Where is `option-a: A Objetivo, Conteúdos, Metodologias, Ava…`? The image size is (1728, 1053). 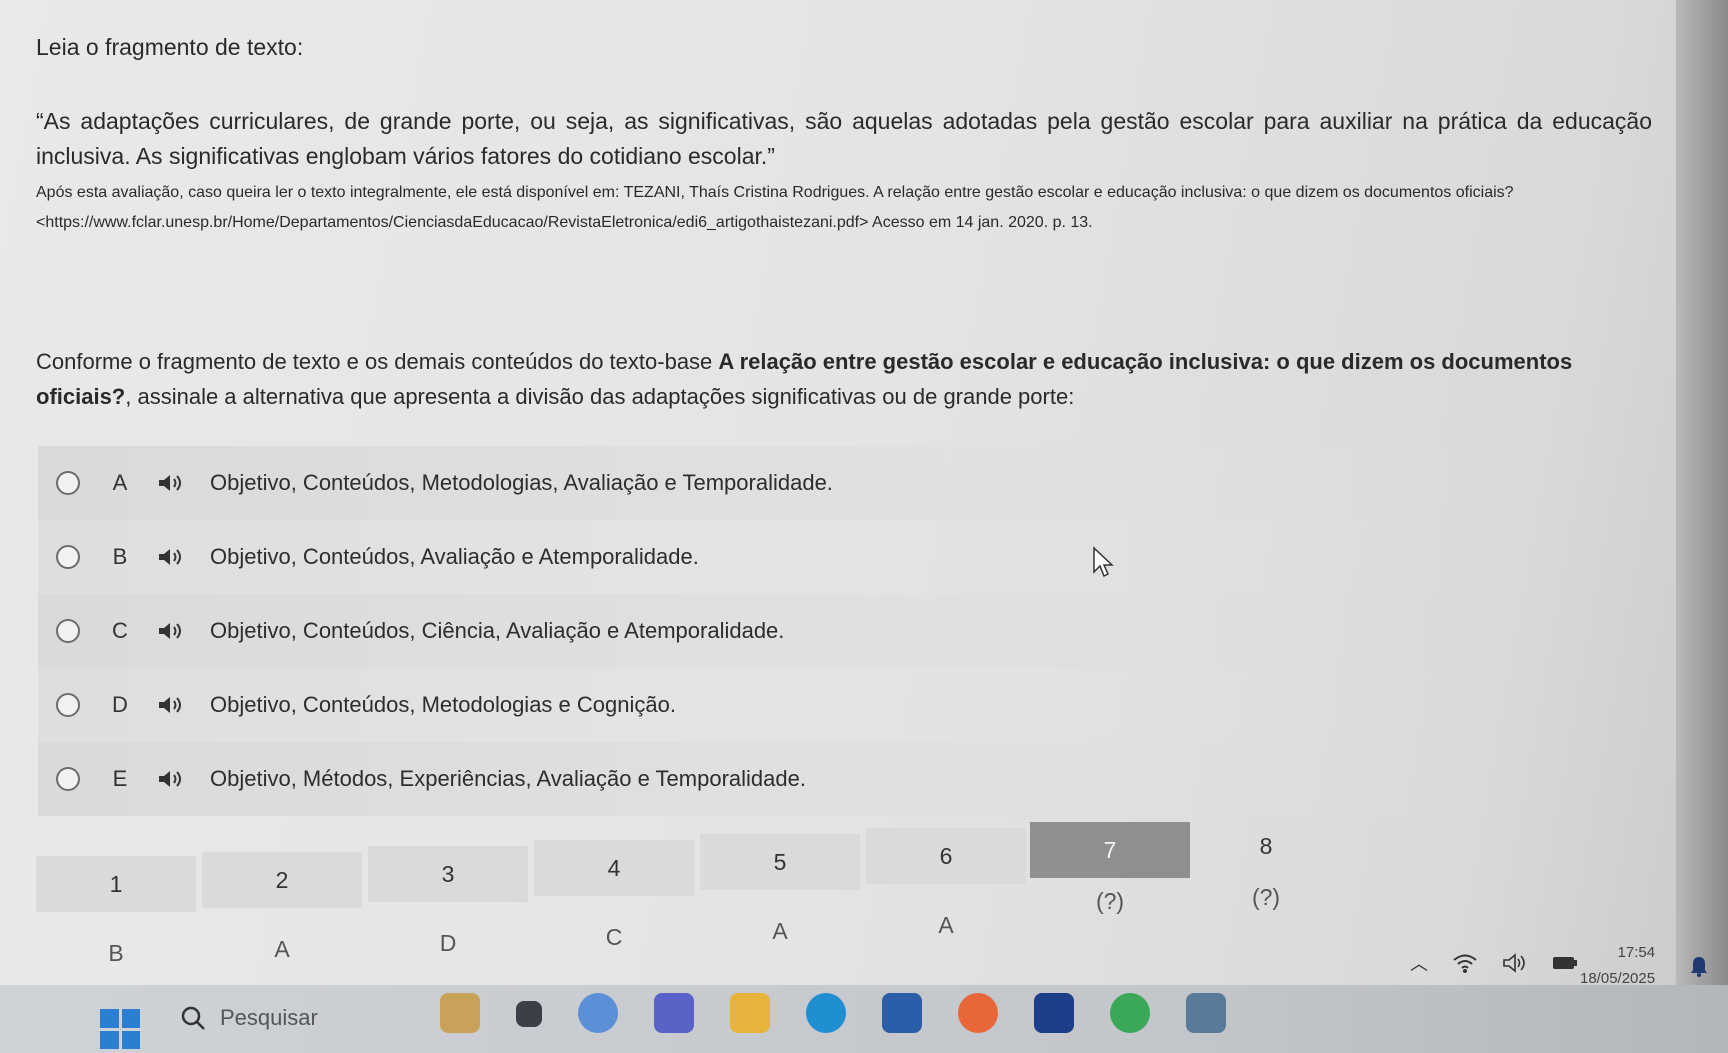 option-a: A Objetivo, Conteúdos, Metodologias, Ava… is located at coordinates (763, 483).